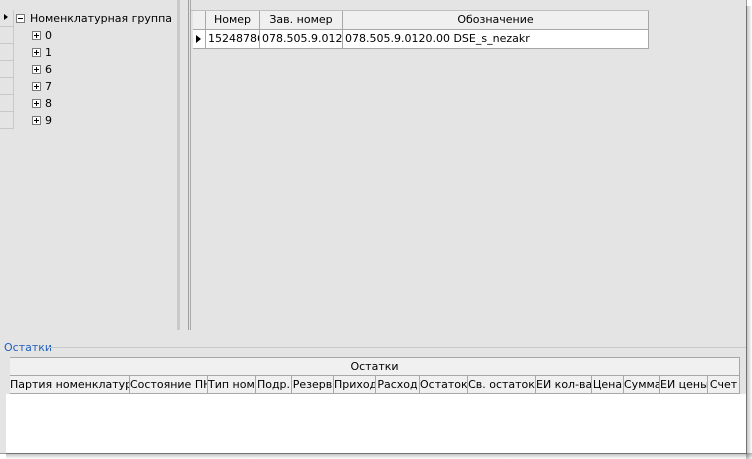 Image resolution: width=752 pixels, height=459 pixels. Describe the element at coordinates (608, 385) in the screenshot. I see `column-header-price: Цена` at that location.